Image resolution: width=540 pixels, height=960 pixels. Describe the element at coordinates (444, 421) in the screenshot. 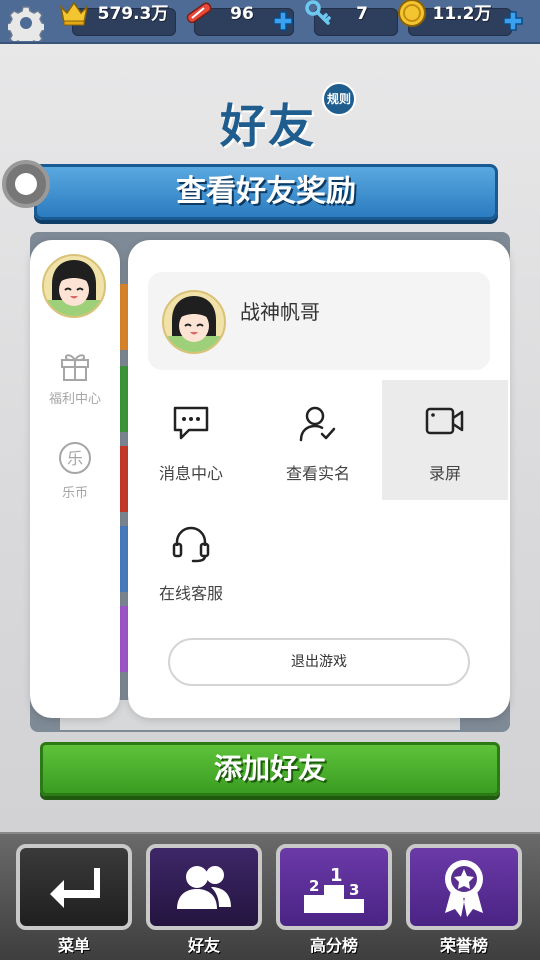

I see `video-camera-icon` at that location.